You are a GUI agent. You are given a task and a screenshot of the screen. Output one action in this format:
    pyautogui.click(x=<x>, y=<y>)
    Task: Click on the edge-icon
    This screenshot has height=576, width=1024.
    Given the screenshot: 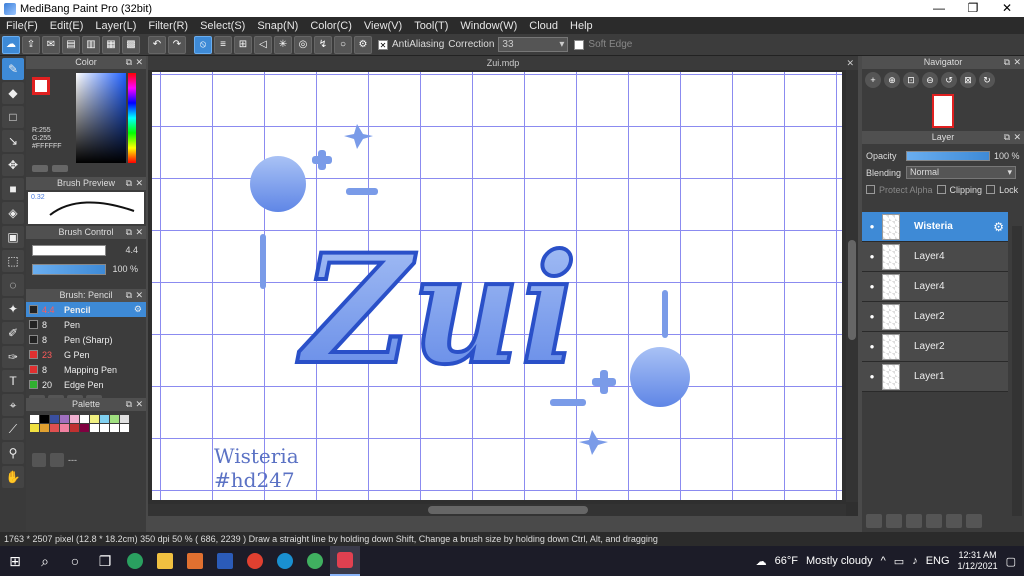 What is the action you would take?
    pyautogui.click(x=285, y=561)
    